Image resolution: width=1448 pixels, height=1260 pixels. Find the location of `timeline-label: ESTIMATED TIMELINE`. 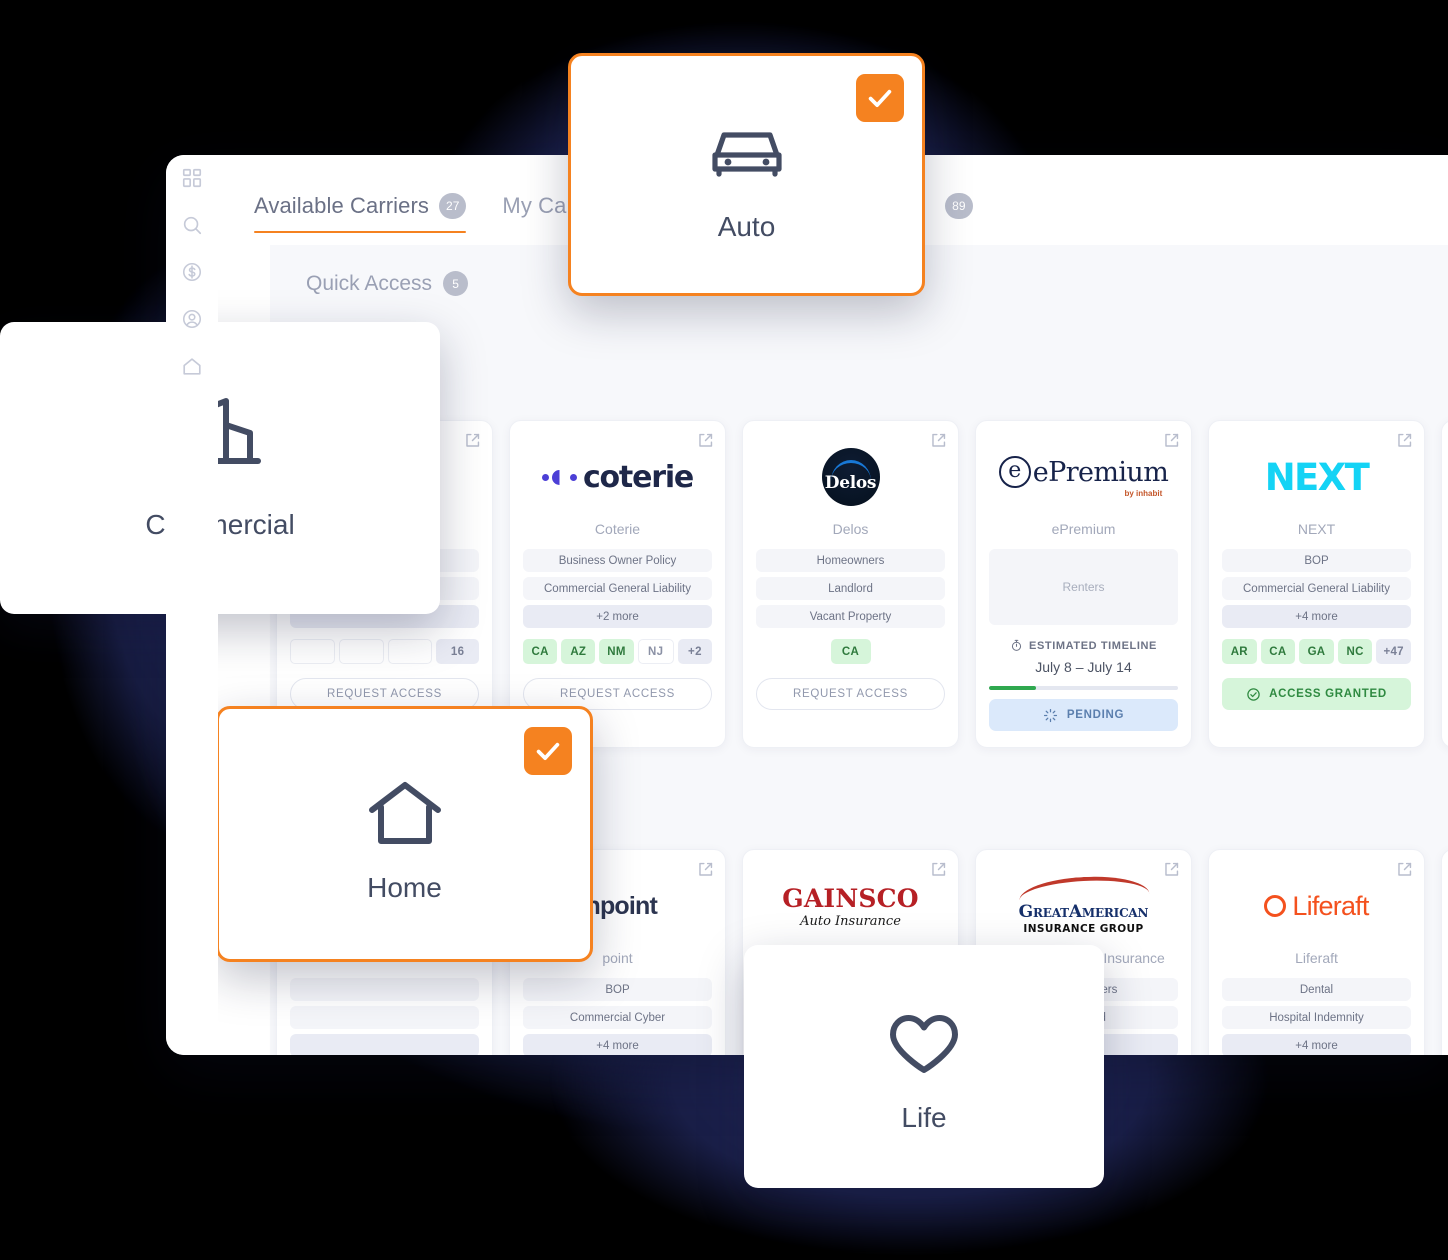

timeline-label: ESTIMATED TIMELINE is located at coordinates (1093, 645).